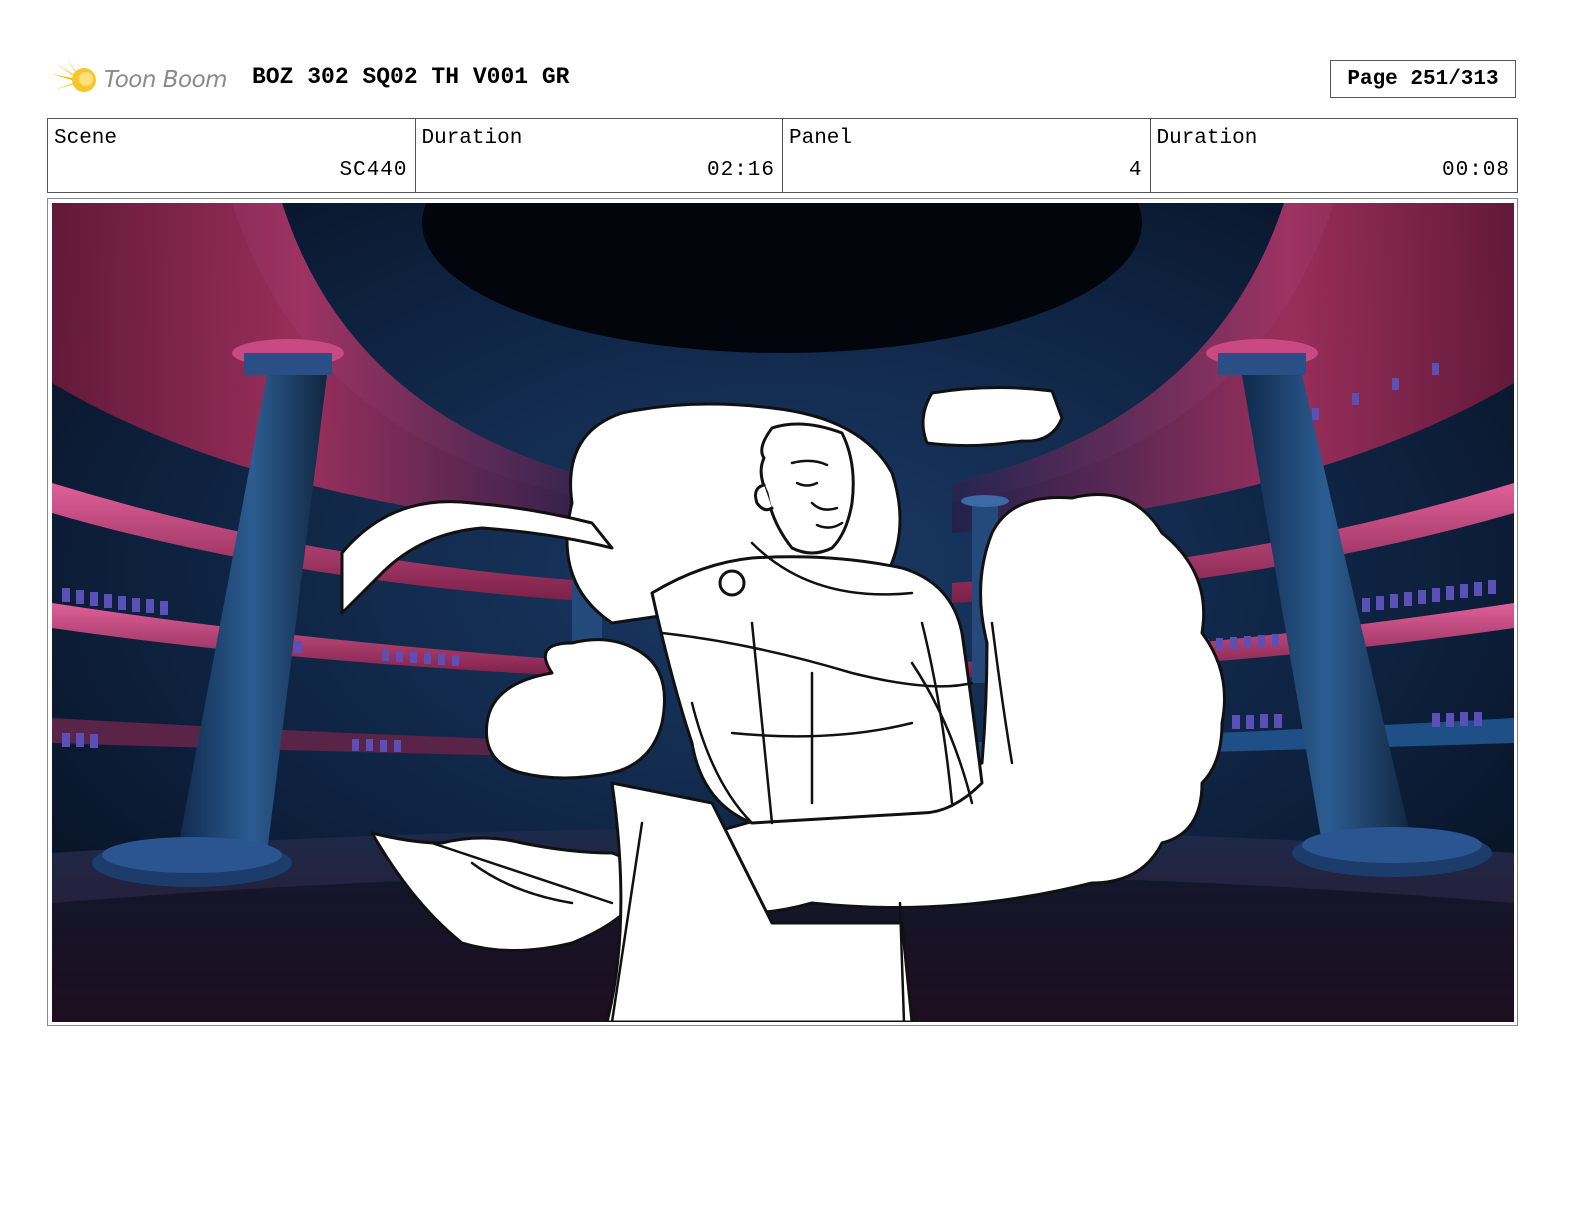  Describe the element at coordinates (1334, 155) in the screenshot. I see `panel-duration-cell: Duration 00:08` at that location.